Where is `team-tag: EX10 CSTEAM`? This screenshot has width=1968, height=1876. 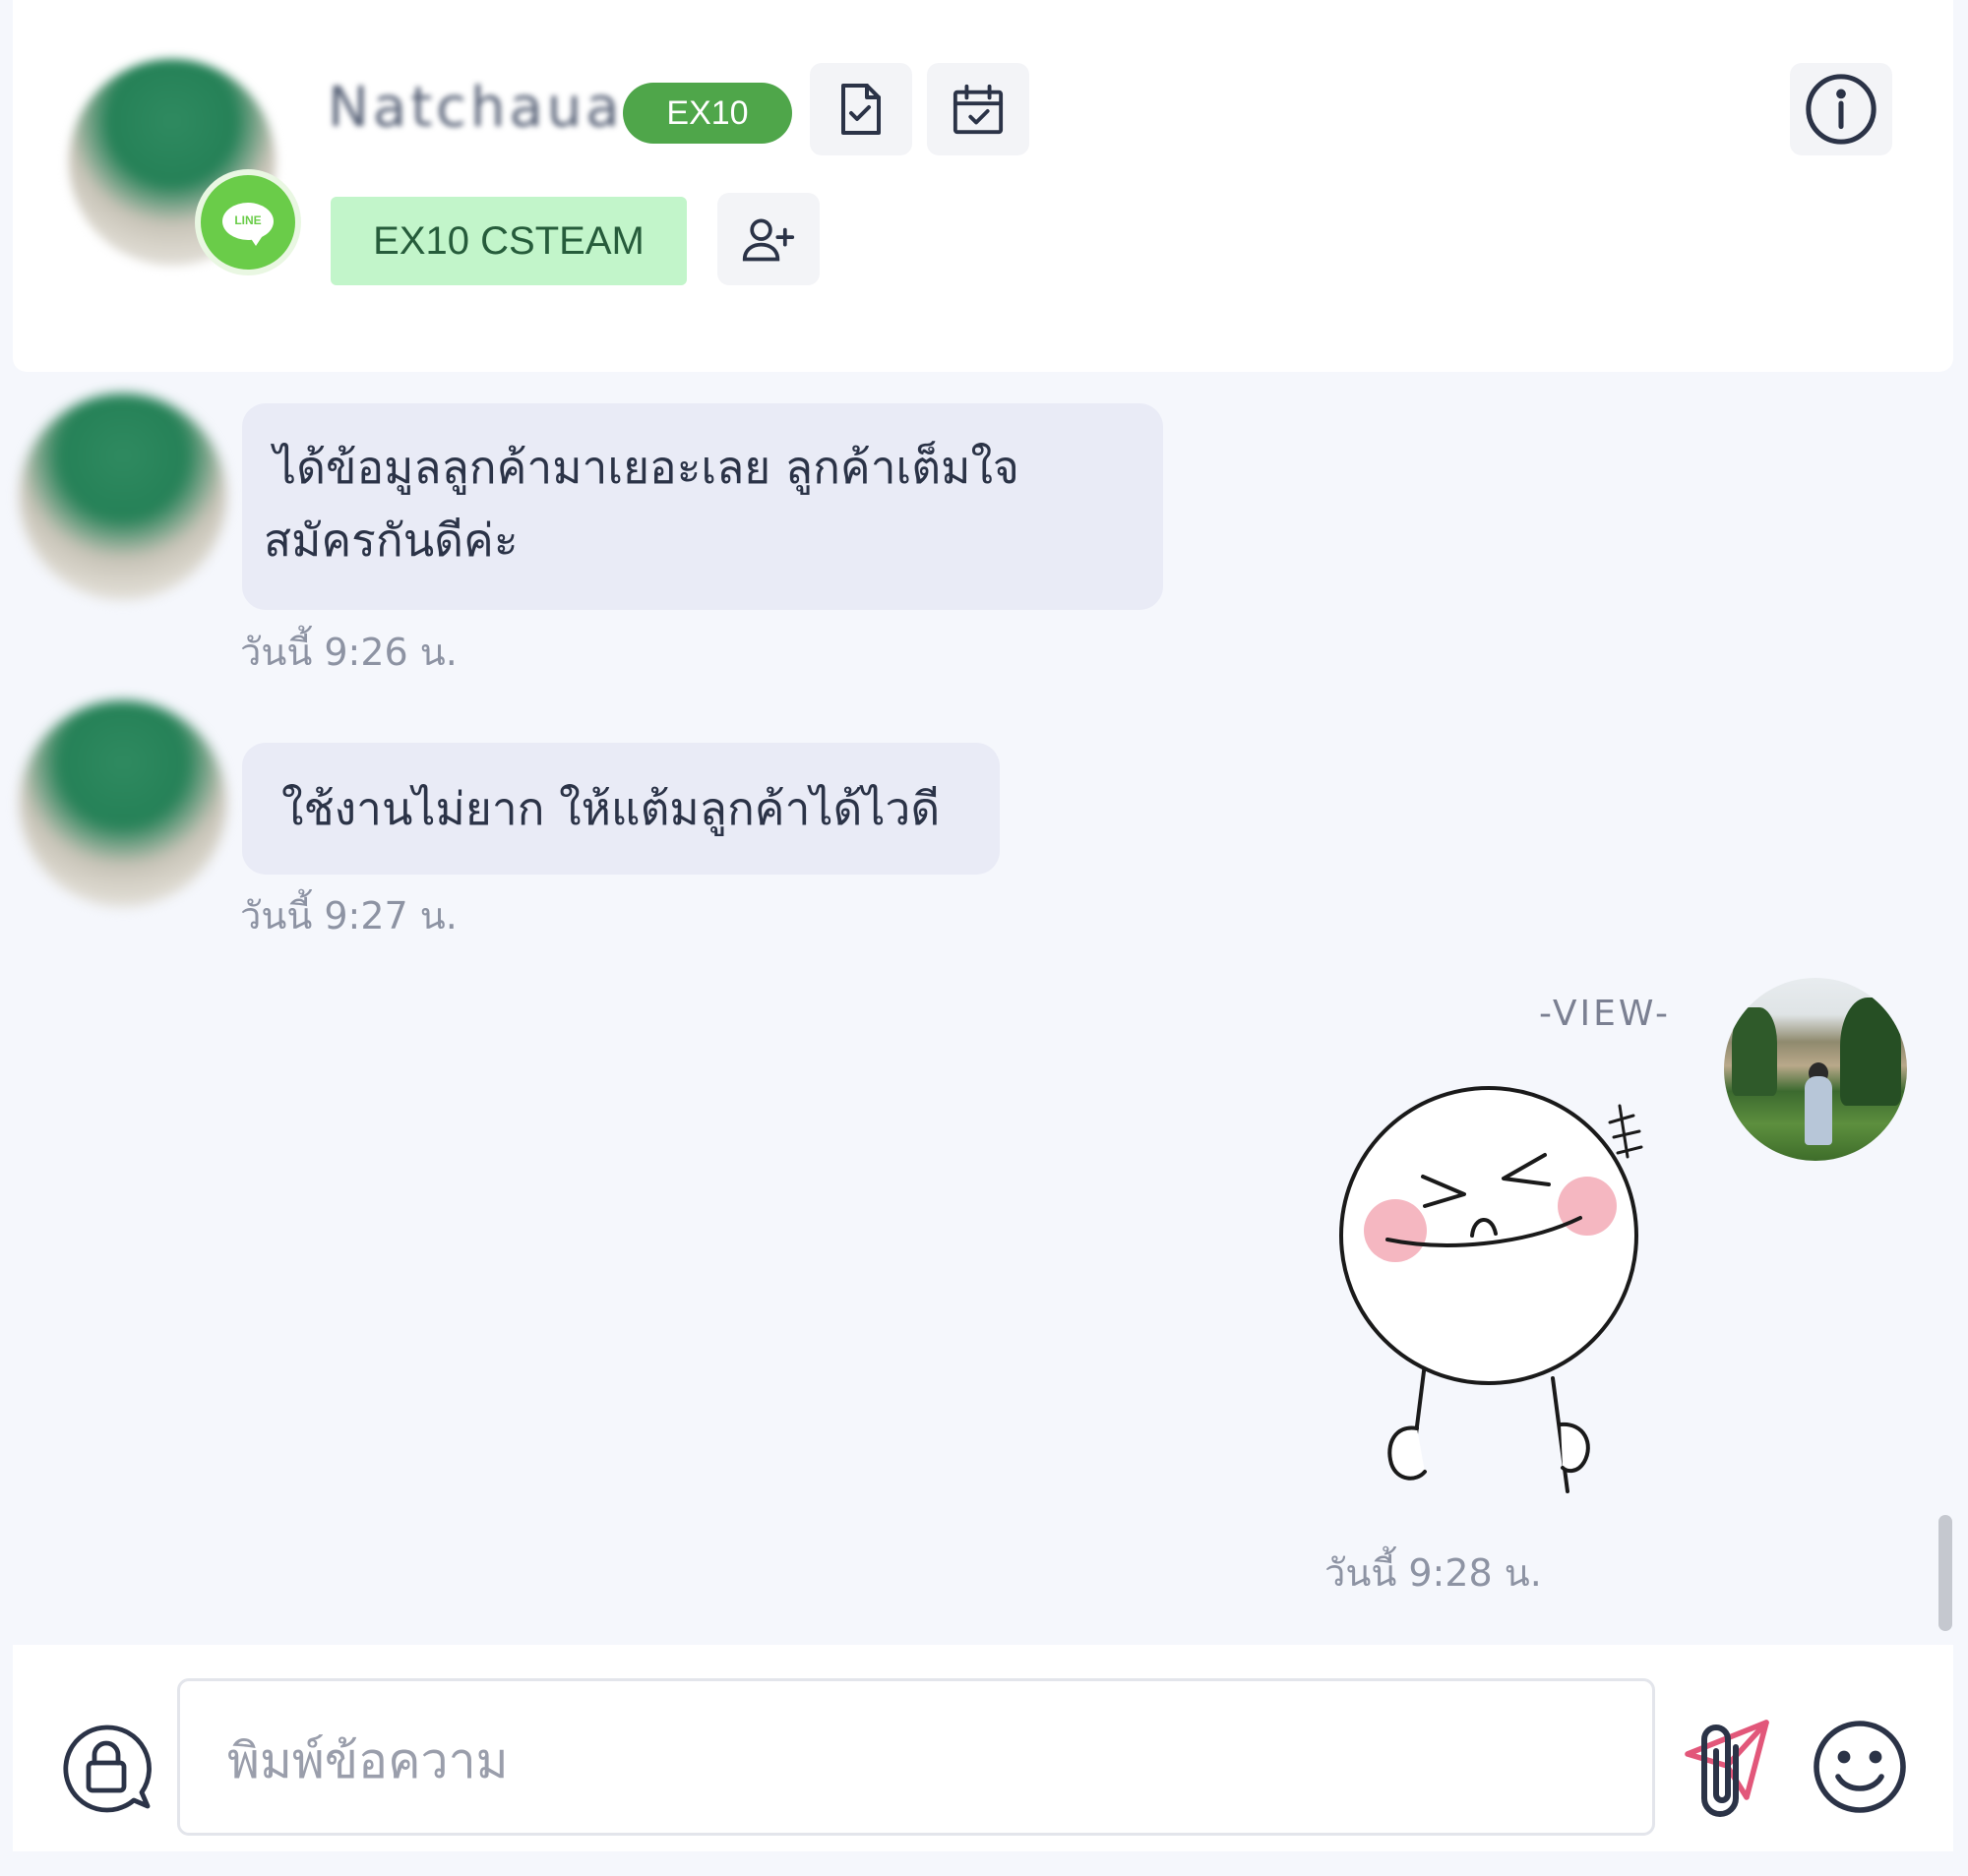 team-tag: EX10 CSTEAM is located at coordinates (509, 241).